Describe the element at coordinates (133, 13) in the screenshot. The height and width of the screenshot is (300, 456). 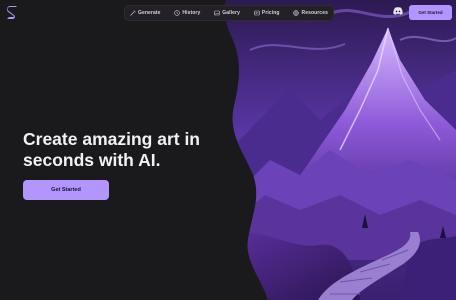
I see `wand-icon` at that location.